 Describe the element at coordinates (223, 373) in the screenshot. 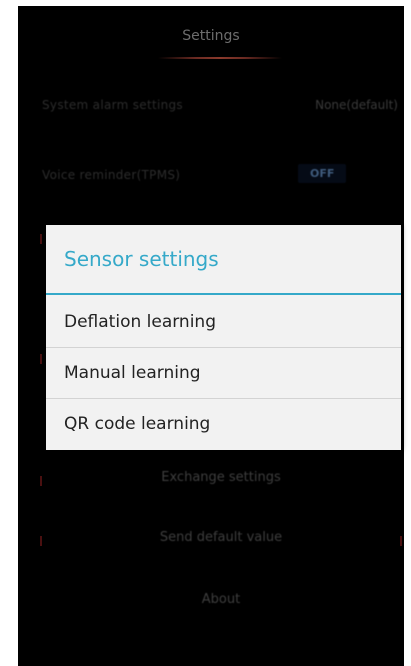

I see `manual-learning-option: Manual learning` at that location.